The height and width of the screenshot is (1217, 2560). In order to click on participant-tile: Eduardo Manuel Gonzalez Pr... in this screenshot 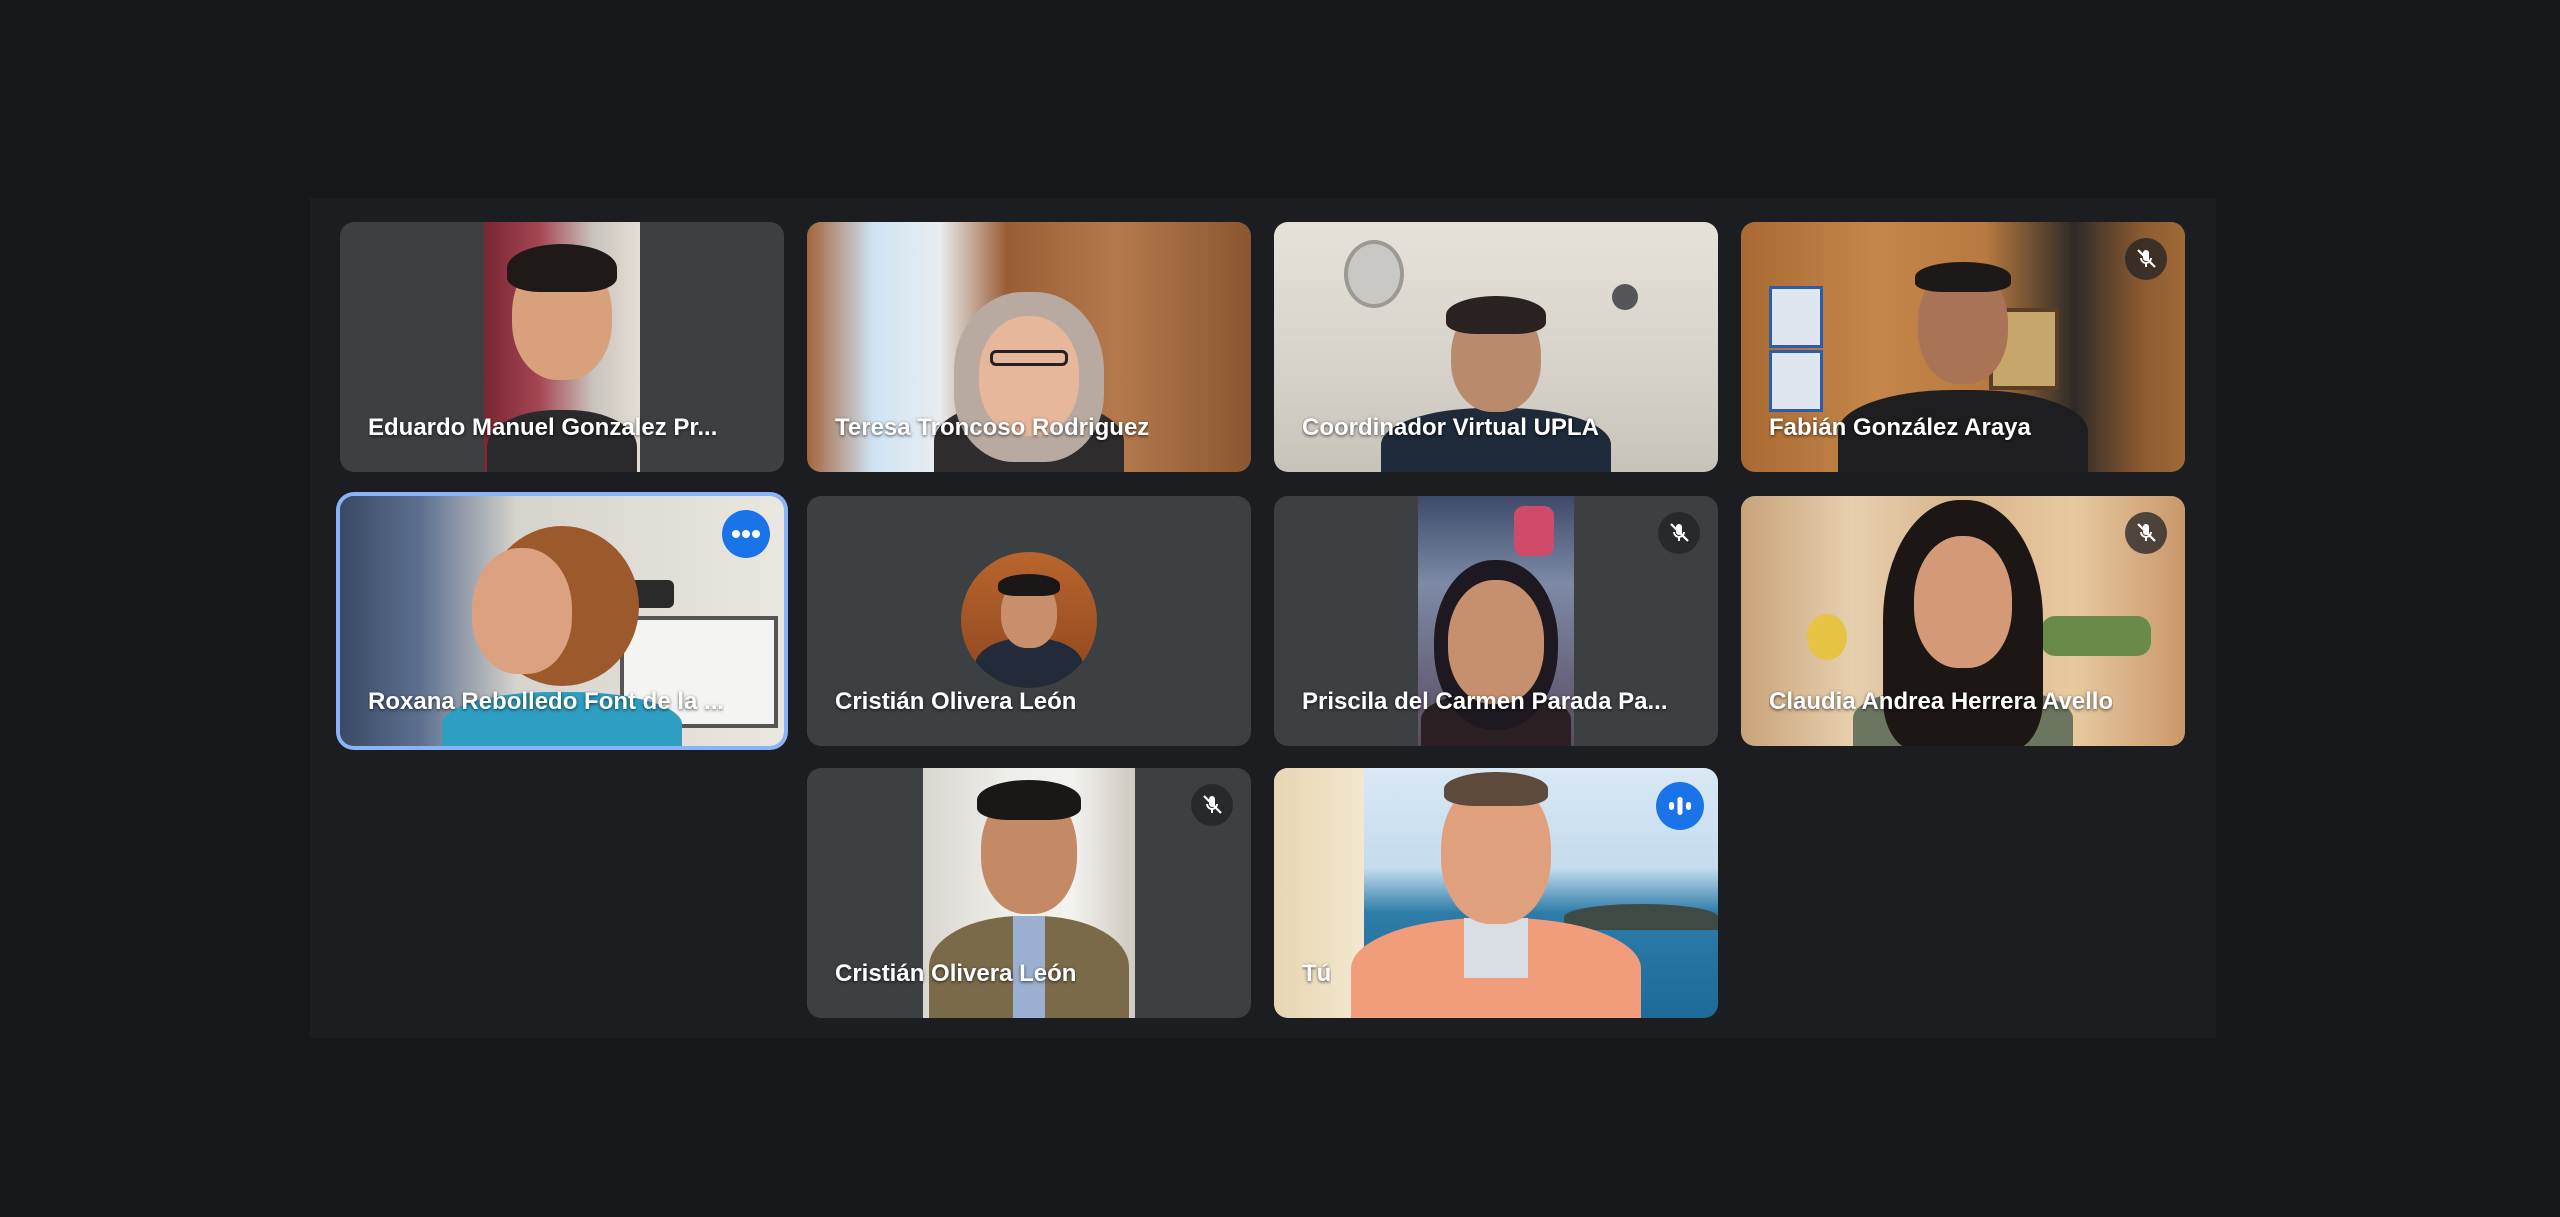, I will do `click(562, 347)`.